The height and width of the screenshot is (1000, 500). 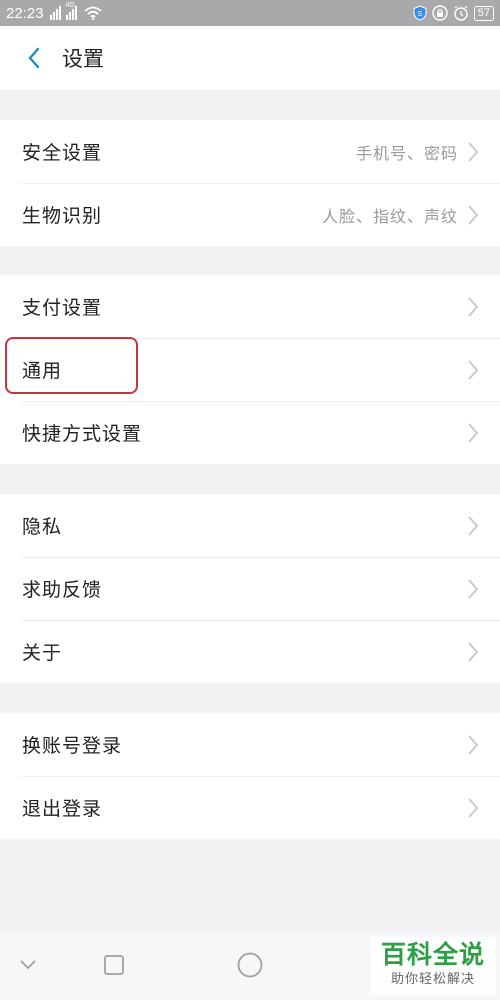 I want to click on nav-recents-button, so click(x=114, y=965).